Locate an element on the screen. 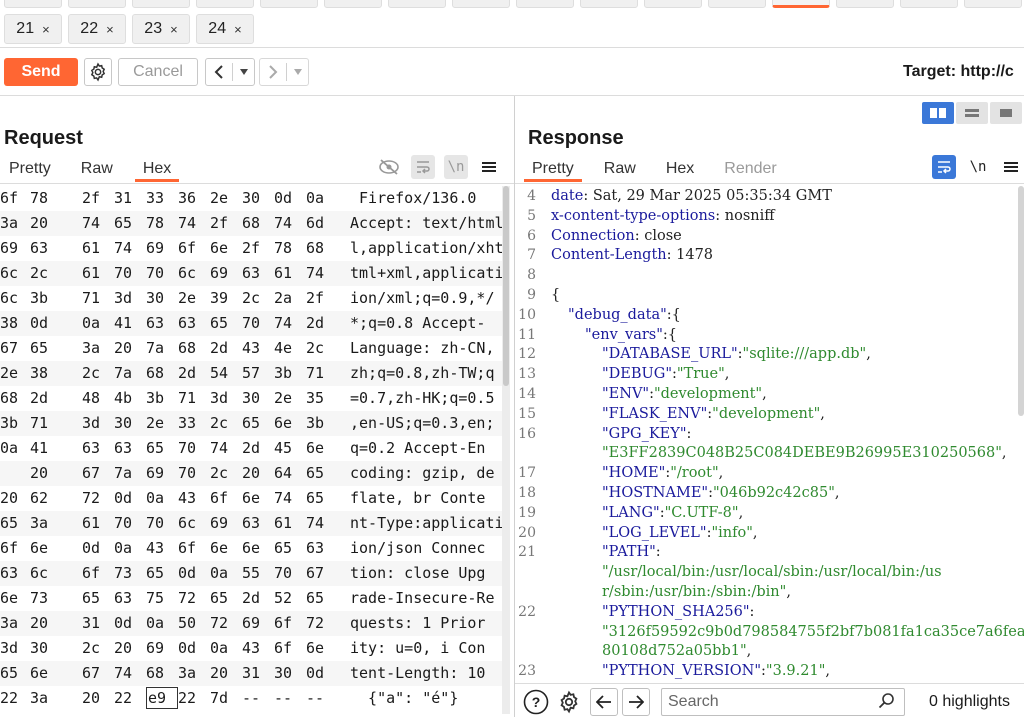 This screenshot has width=1024, height=717. hex-byte: 64 is located at coordinates (290, 473).